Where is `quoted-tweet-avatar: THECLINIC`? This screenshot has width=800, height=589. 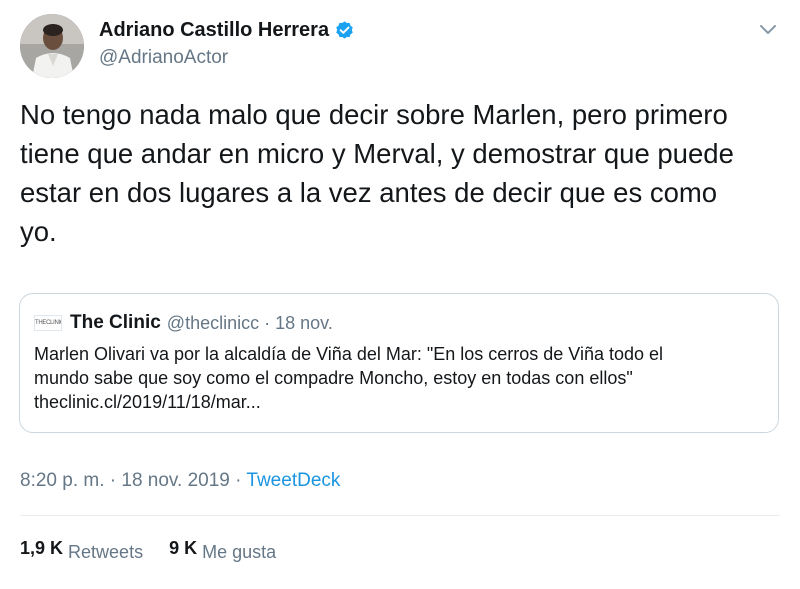
quoted-tweet-avatar: THECLINIC is located at coordinates (48, 323).